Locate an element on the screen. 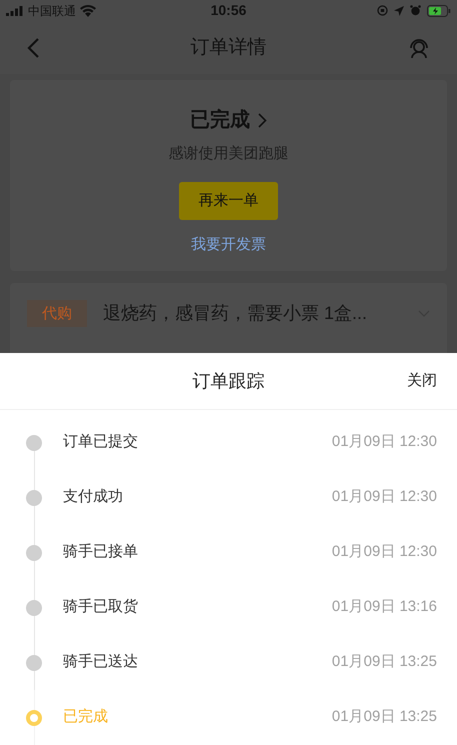  sheet-title: 订单跟踪 is located at coordinates (229, 381).